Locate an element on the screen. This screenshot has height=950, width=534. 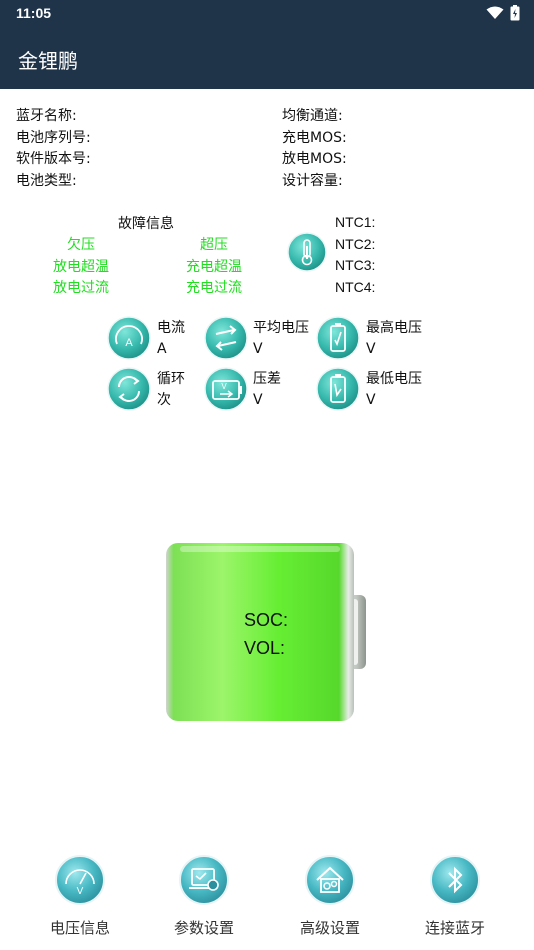
max-voltage-label: 最高电压 V is located at coordinates (394, 339).